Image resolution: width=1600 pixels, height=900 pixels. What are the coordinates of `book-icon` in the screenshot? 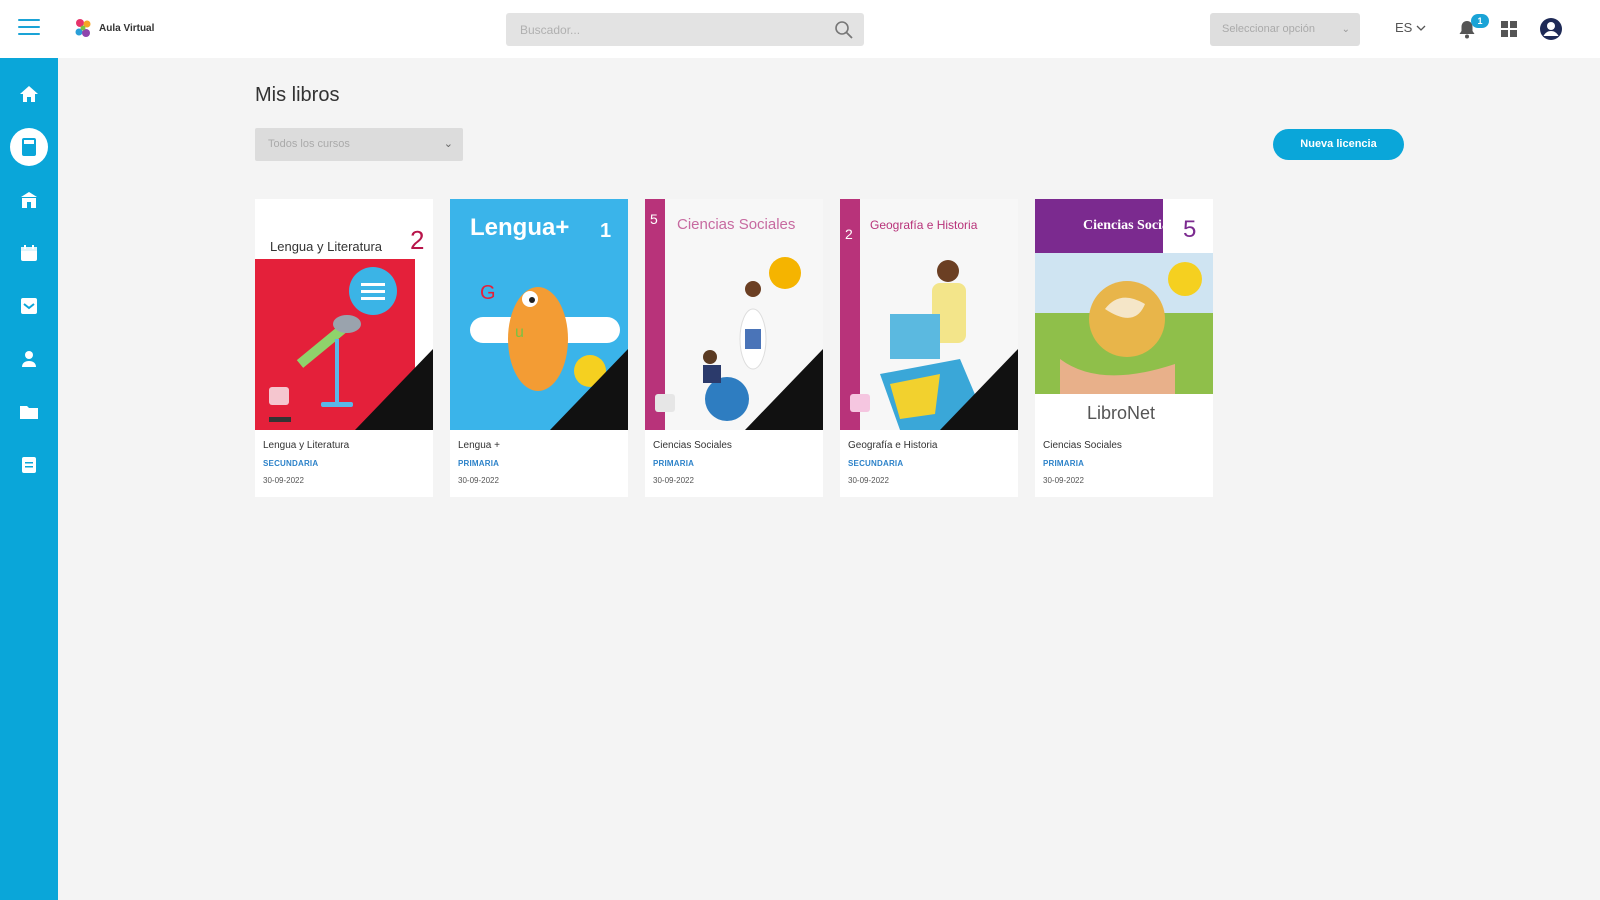 It's located at (29, 147).